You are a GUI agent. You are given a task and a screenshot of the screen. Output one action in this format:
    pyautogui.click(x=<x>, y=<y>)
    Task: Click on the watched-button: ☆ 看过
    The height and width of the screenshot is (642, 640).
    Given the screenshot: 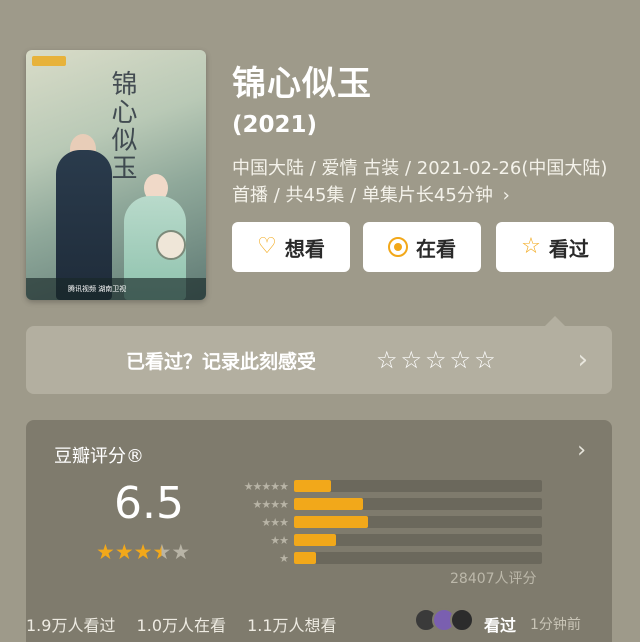 What is the action you would take?
    pyautogui.click(x=555, y=247)
    